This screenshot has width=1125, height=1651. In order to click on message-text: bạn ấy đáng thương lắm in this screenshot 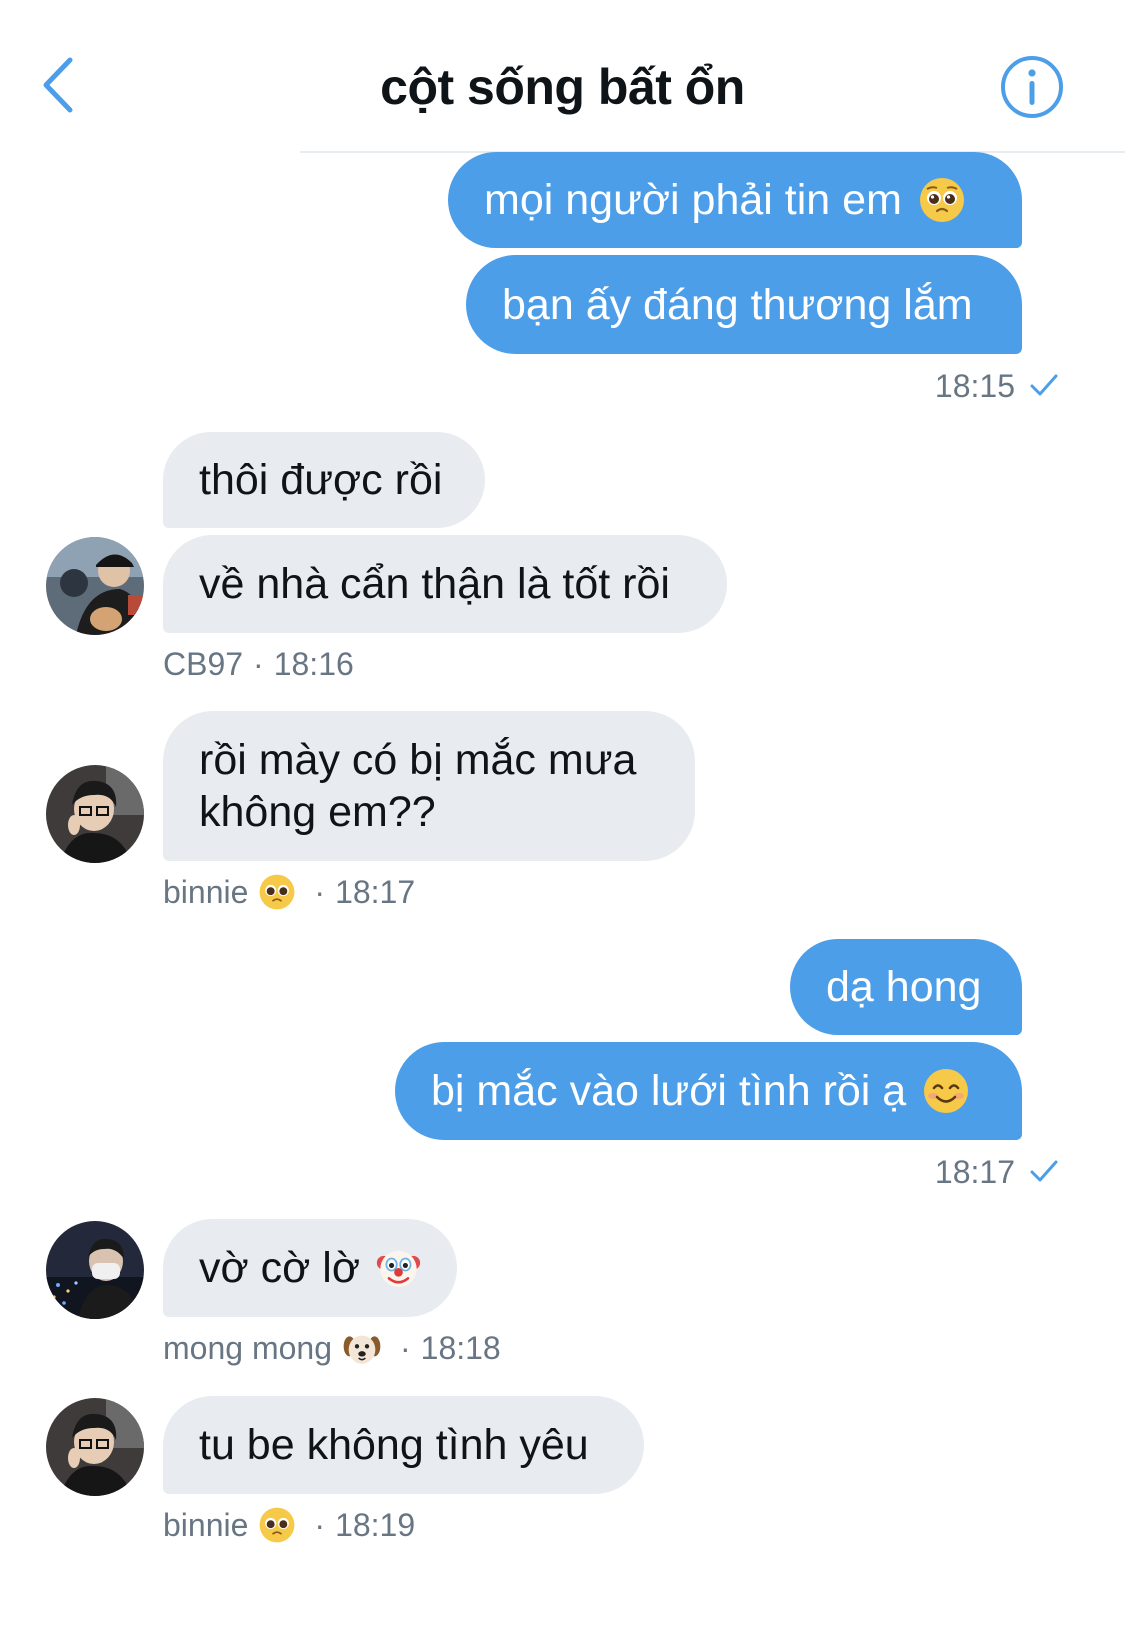, I will do `click(737, 304)`.